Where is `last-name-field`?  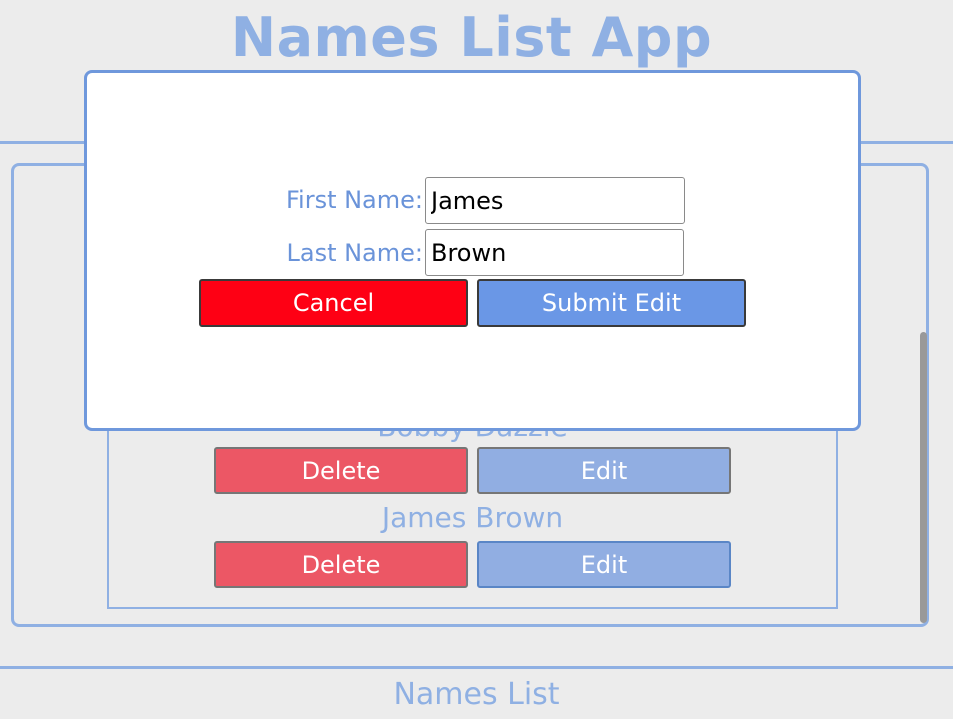 last-name-field is located at coordinates (554, 252).